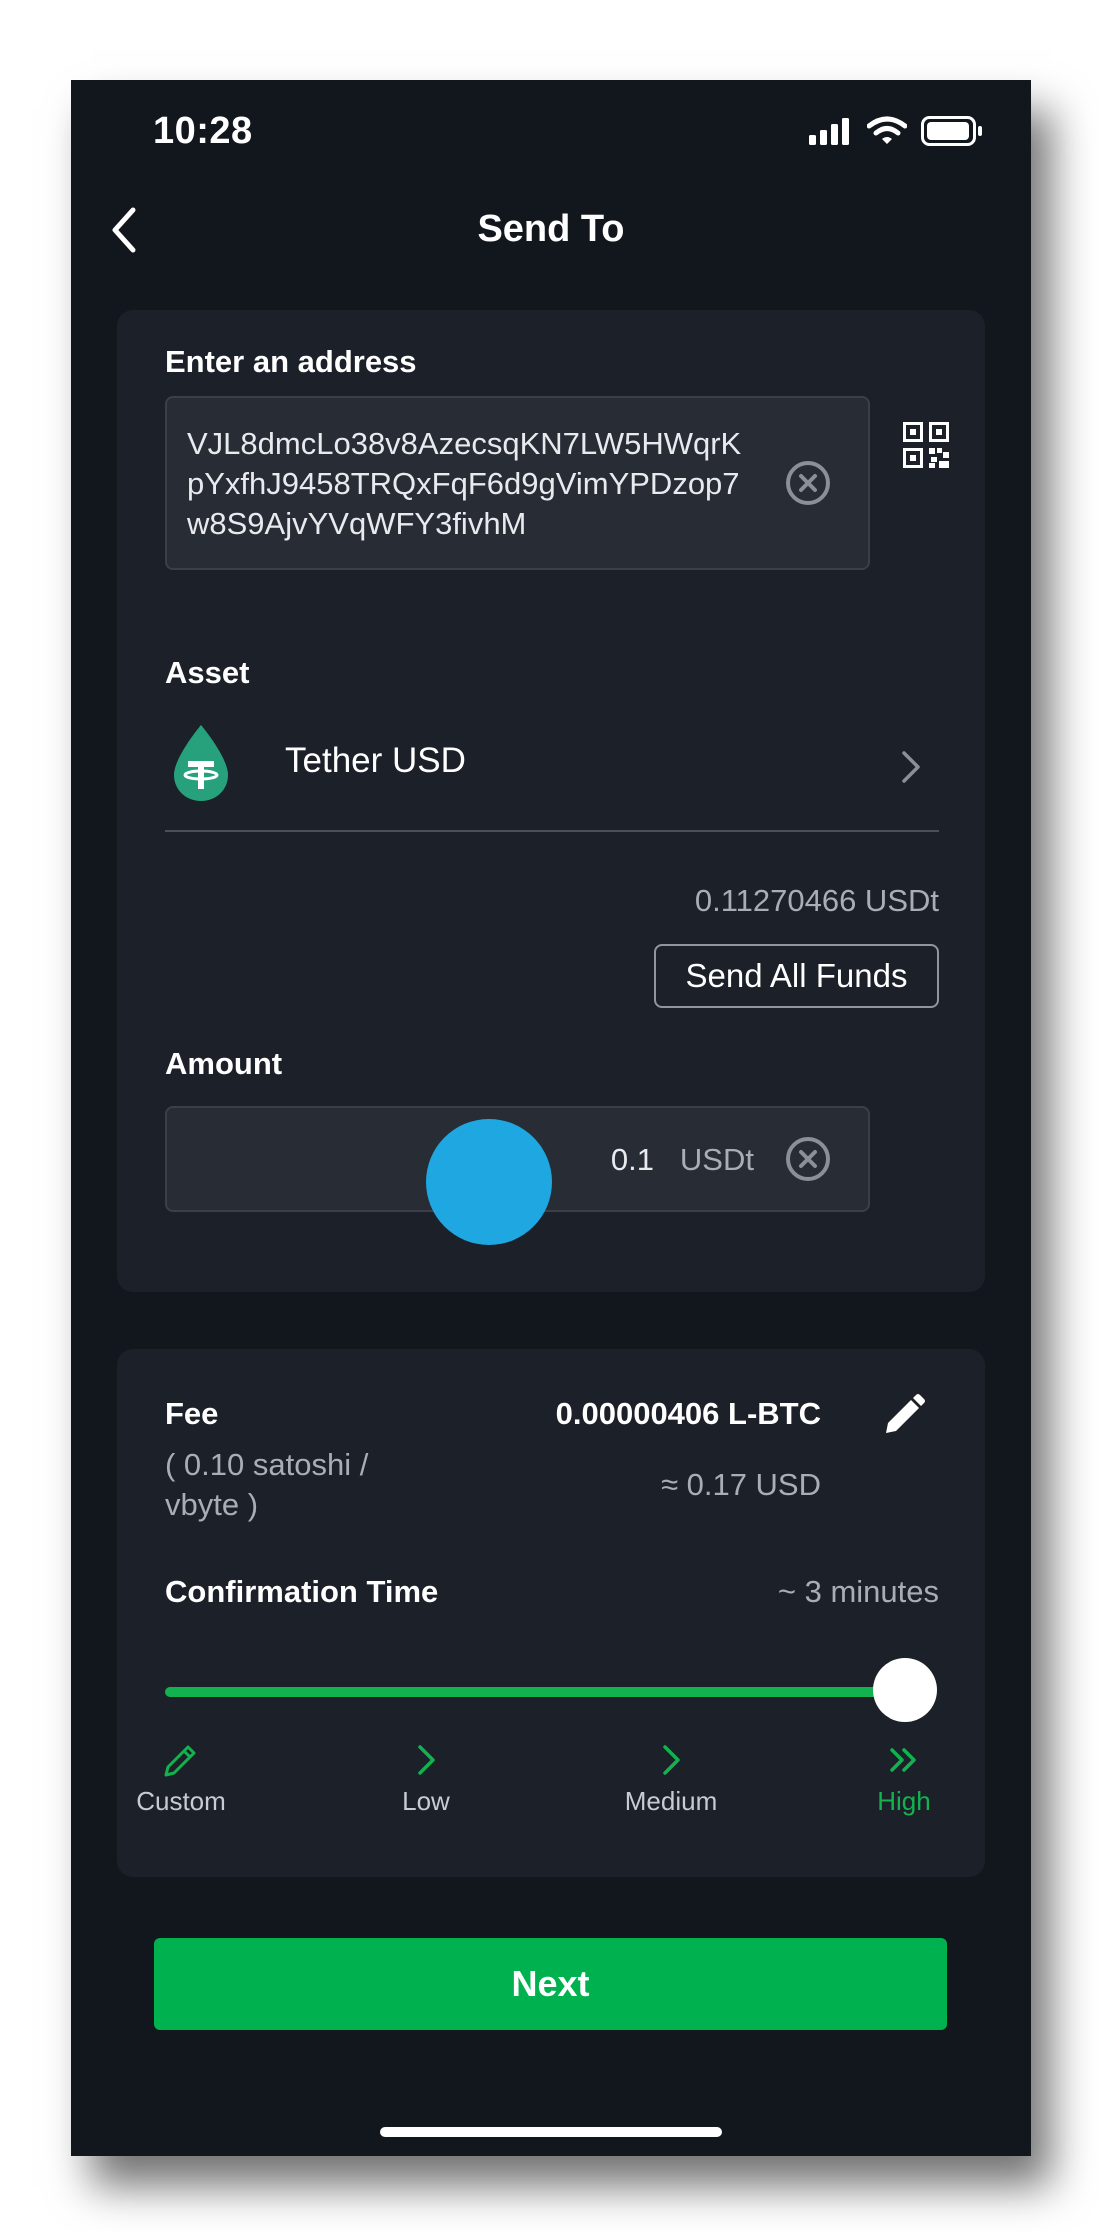 This screenshot has width=1098, height=2232. I want to click on option-medium: Medium, so click(671, 1778).